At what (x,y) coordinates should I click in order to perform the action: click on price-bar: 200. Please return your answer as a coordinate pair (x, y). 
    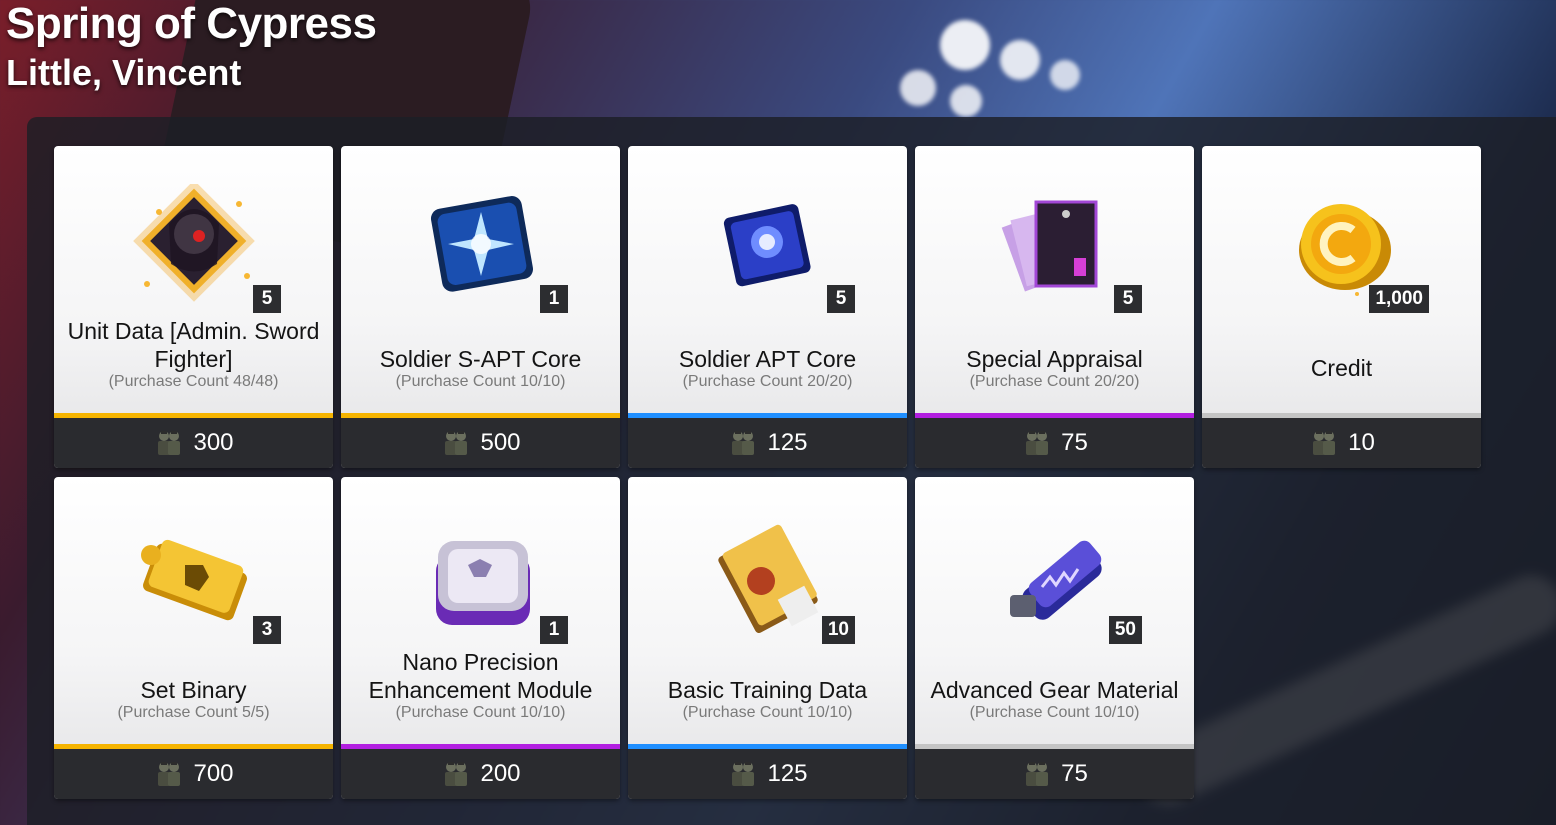
    Looking at the image, I should click on (480, 774).